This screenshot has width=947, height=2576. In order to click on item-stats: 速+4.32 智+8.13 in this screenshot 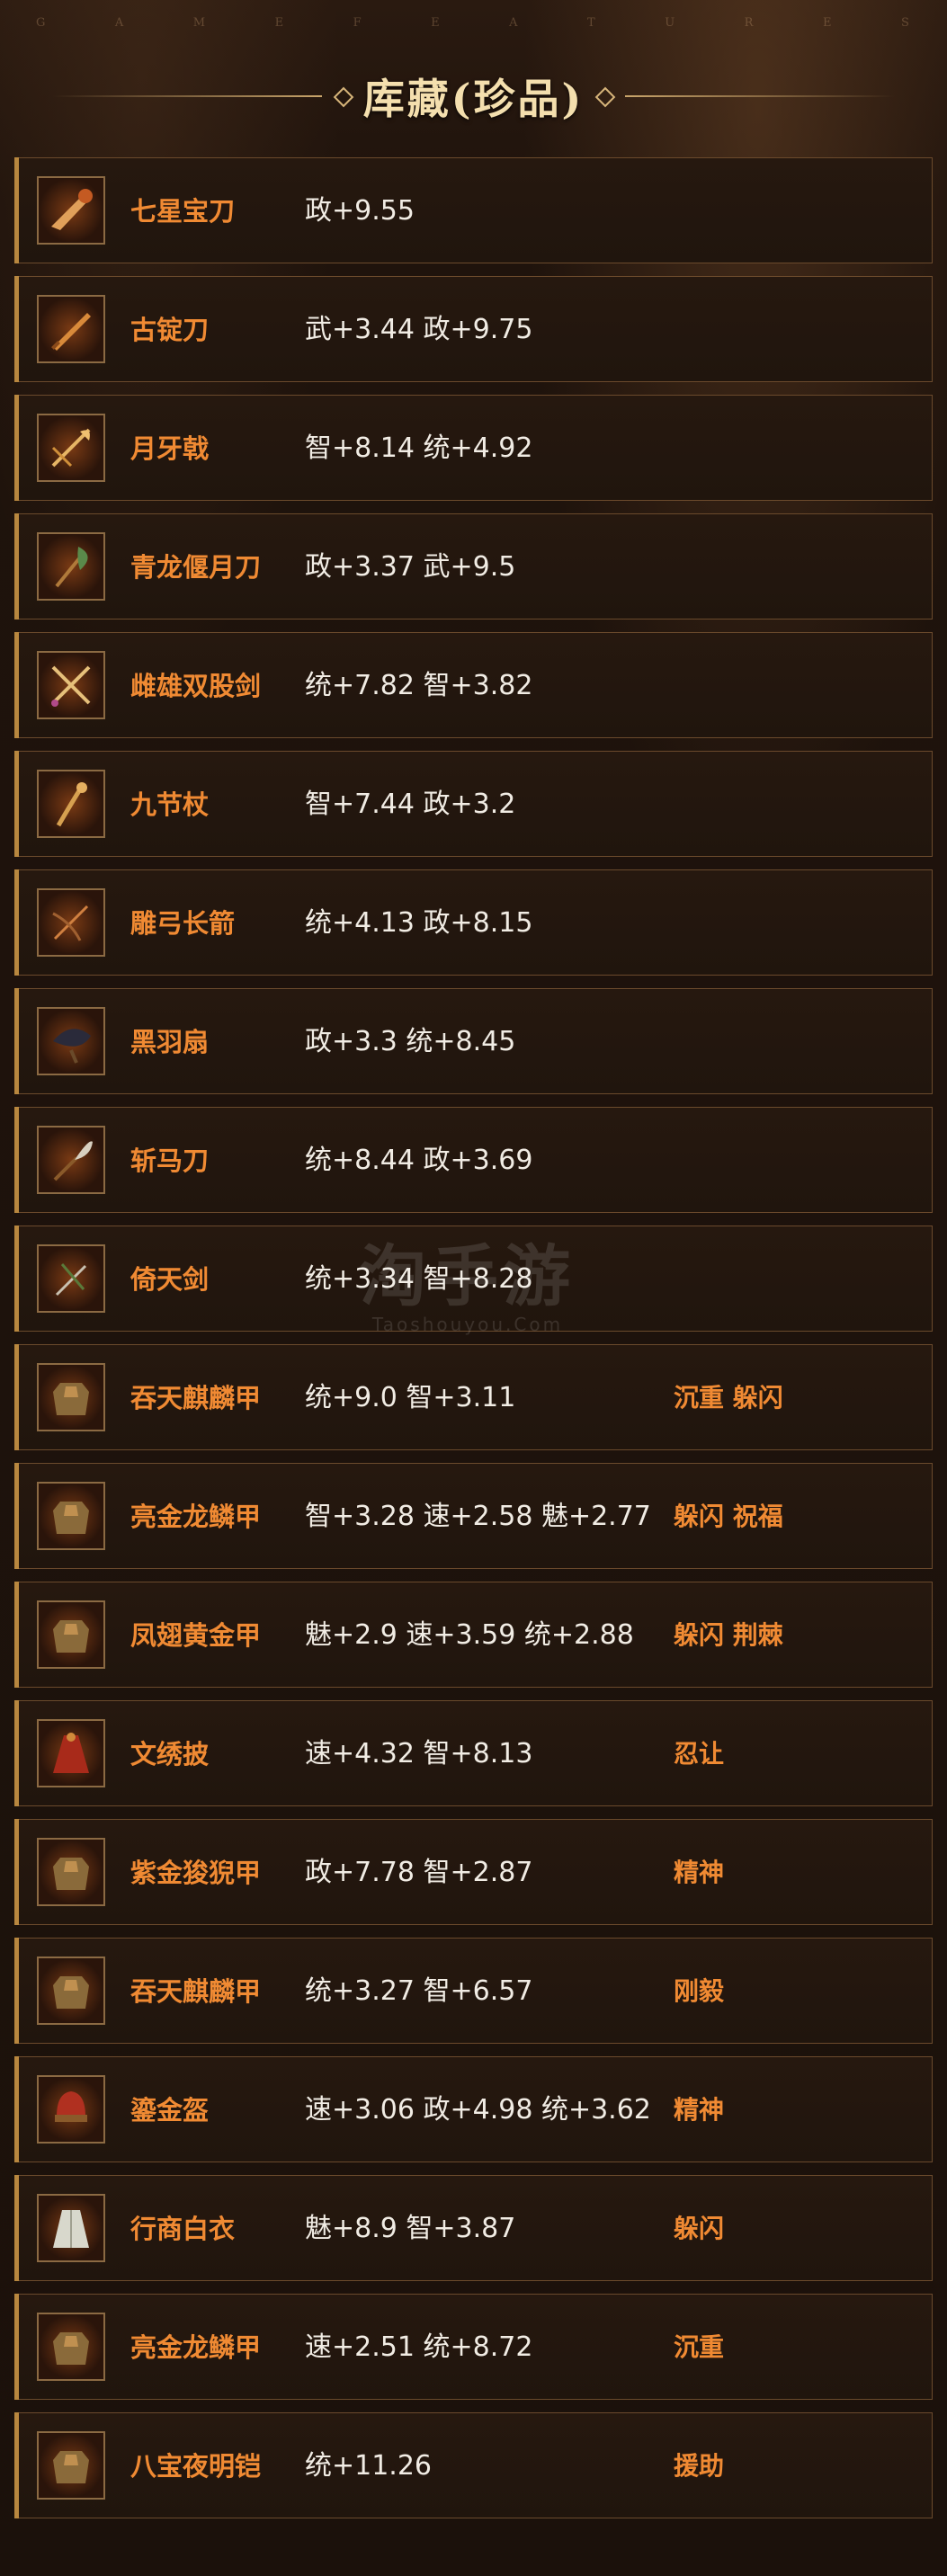, I will do `click(419, 1754)`.